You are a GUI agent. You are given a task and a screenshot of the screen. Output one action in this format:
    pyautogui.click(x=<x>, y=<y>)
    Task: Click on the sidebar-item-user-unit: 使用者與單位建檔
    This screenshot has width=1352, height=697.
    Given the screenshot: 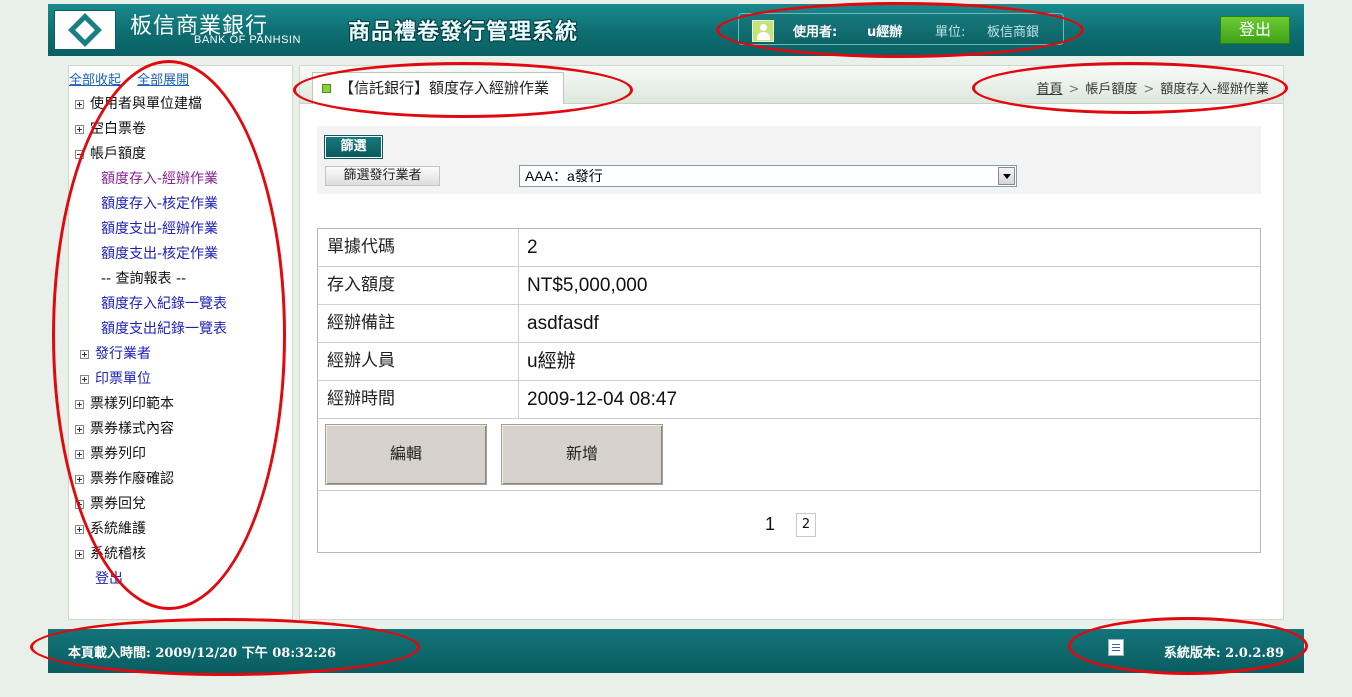 What is the action you would take?
    pyautogui.click(x=151, y=104)
    